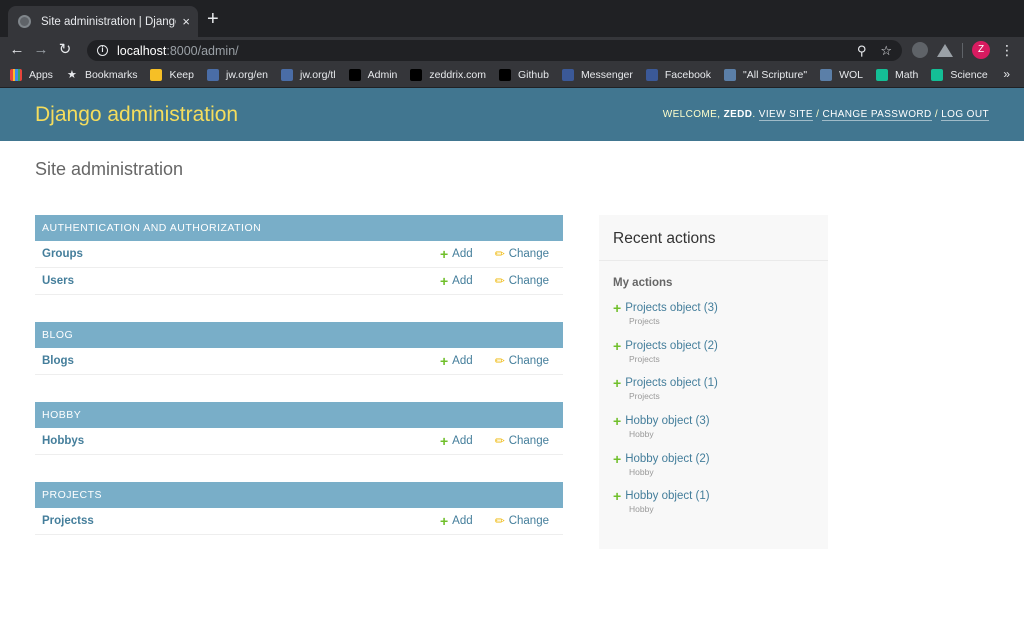 The width and height of the screenshot is (1024, 640). What do you see at coordinates (241, 441) in the screenshot?
I see `model-link: Hobbys` at bounding box center [241, 441].